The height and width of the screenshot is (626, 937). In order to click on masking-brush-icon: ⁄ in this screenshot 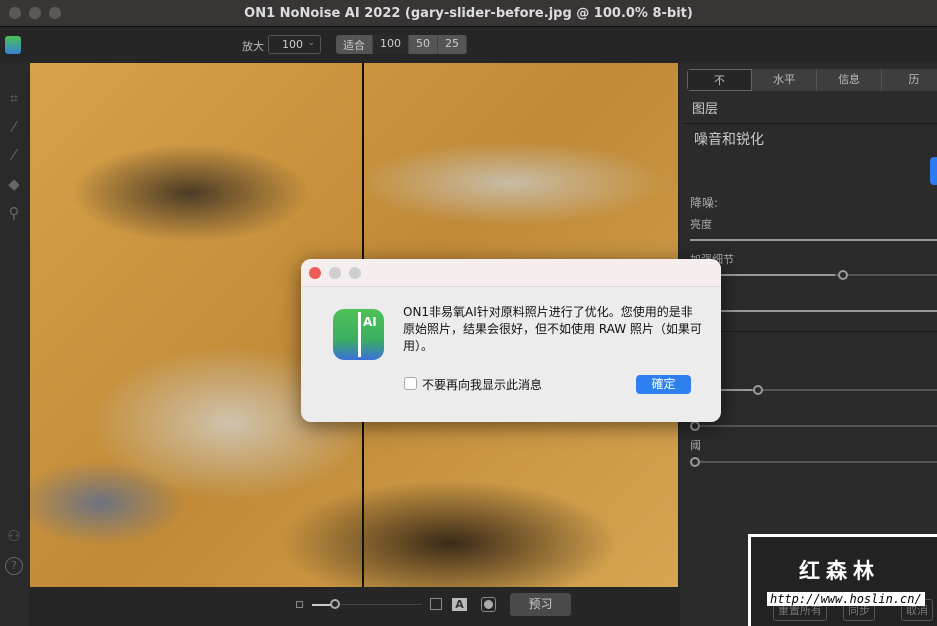, I will do `click(14, 155)`.